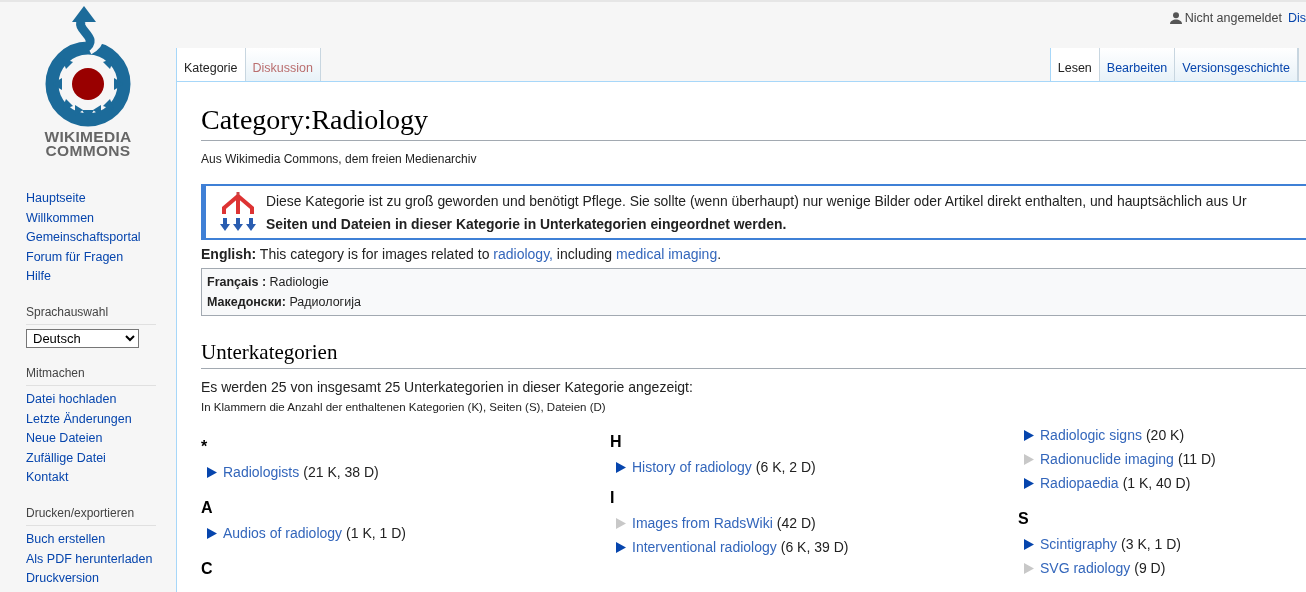  What do you see at coordinates (66, 539) in the screenshot?
I see `sidebar-link: Buch erstellen` at bounding box center [66, 539].